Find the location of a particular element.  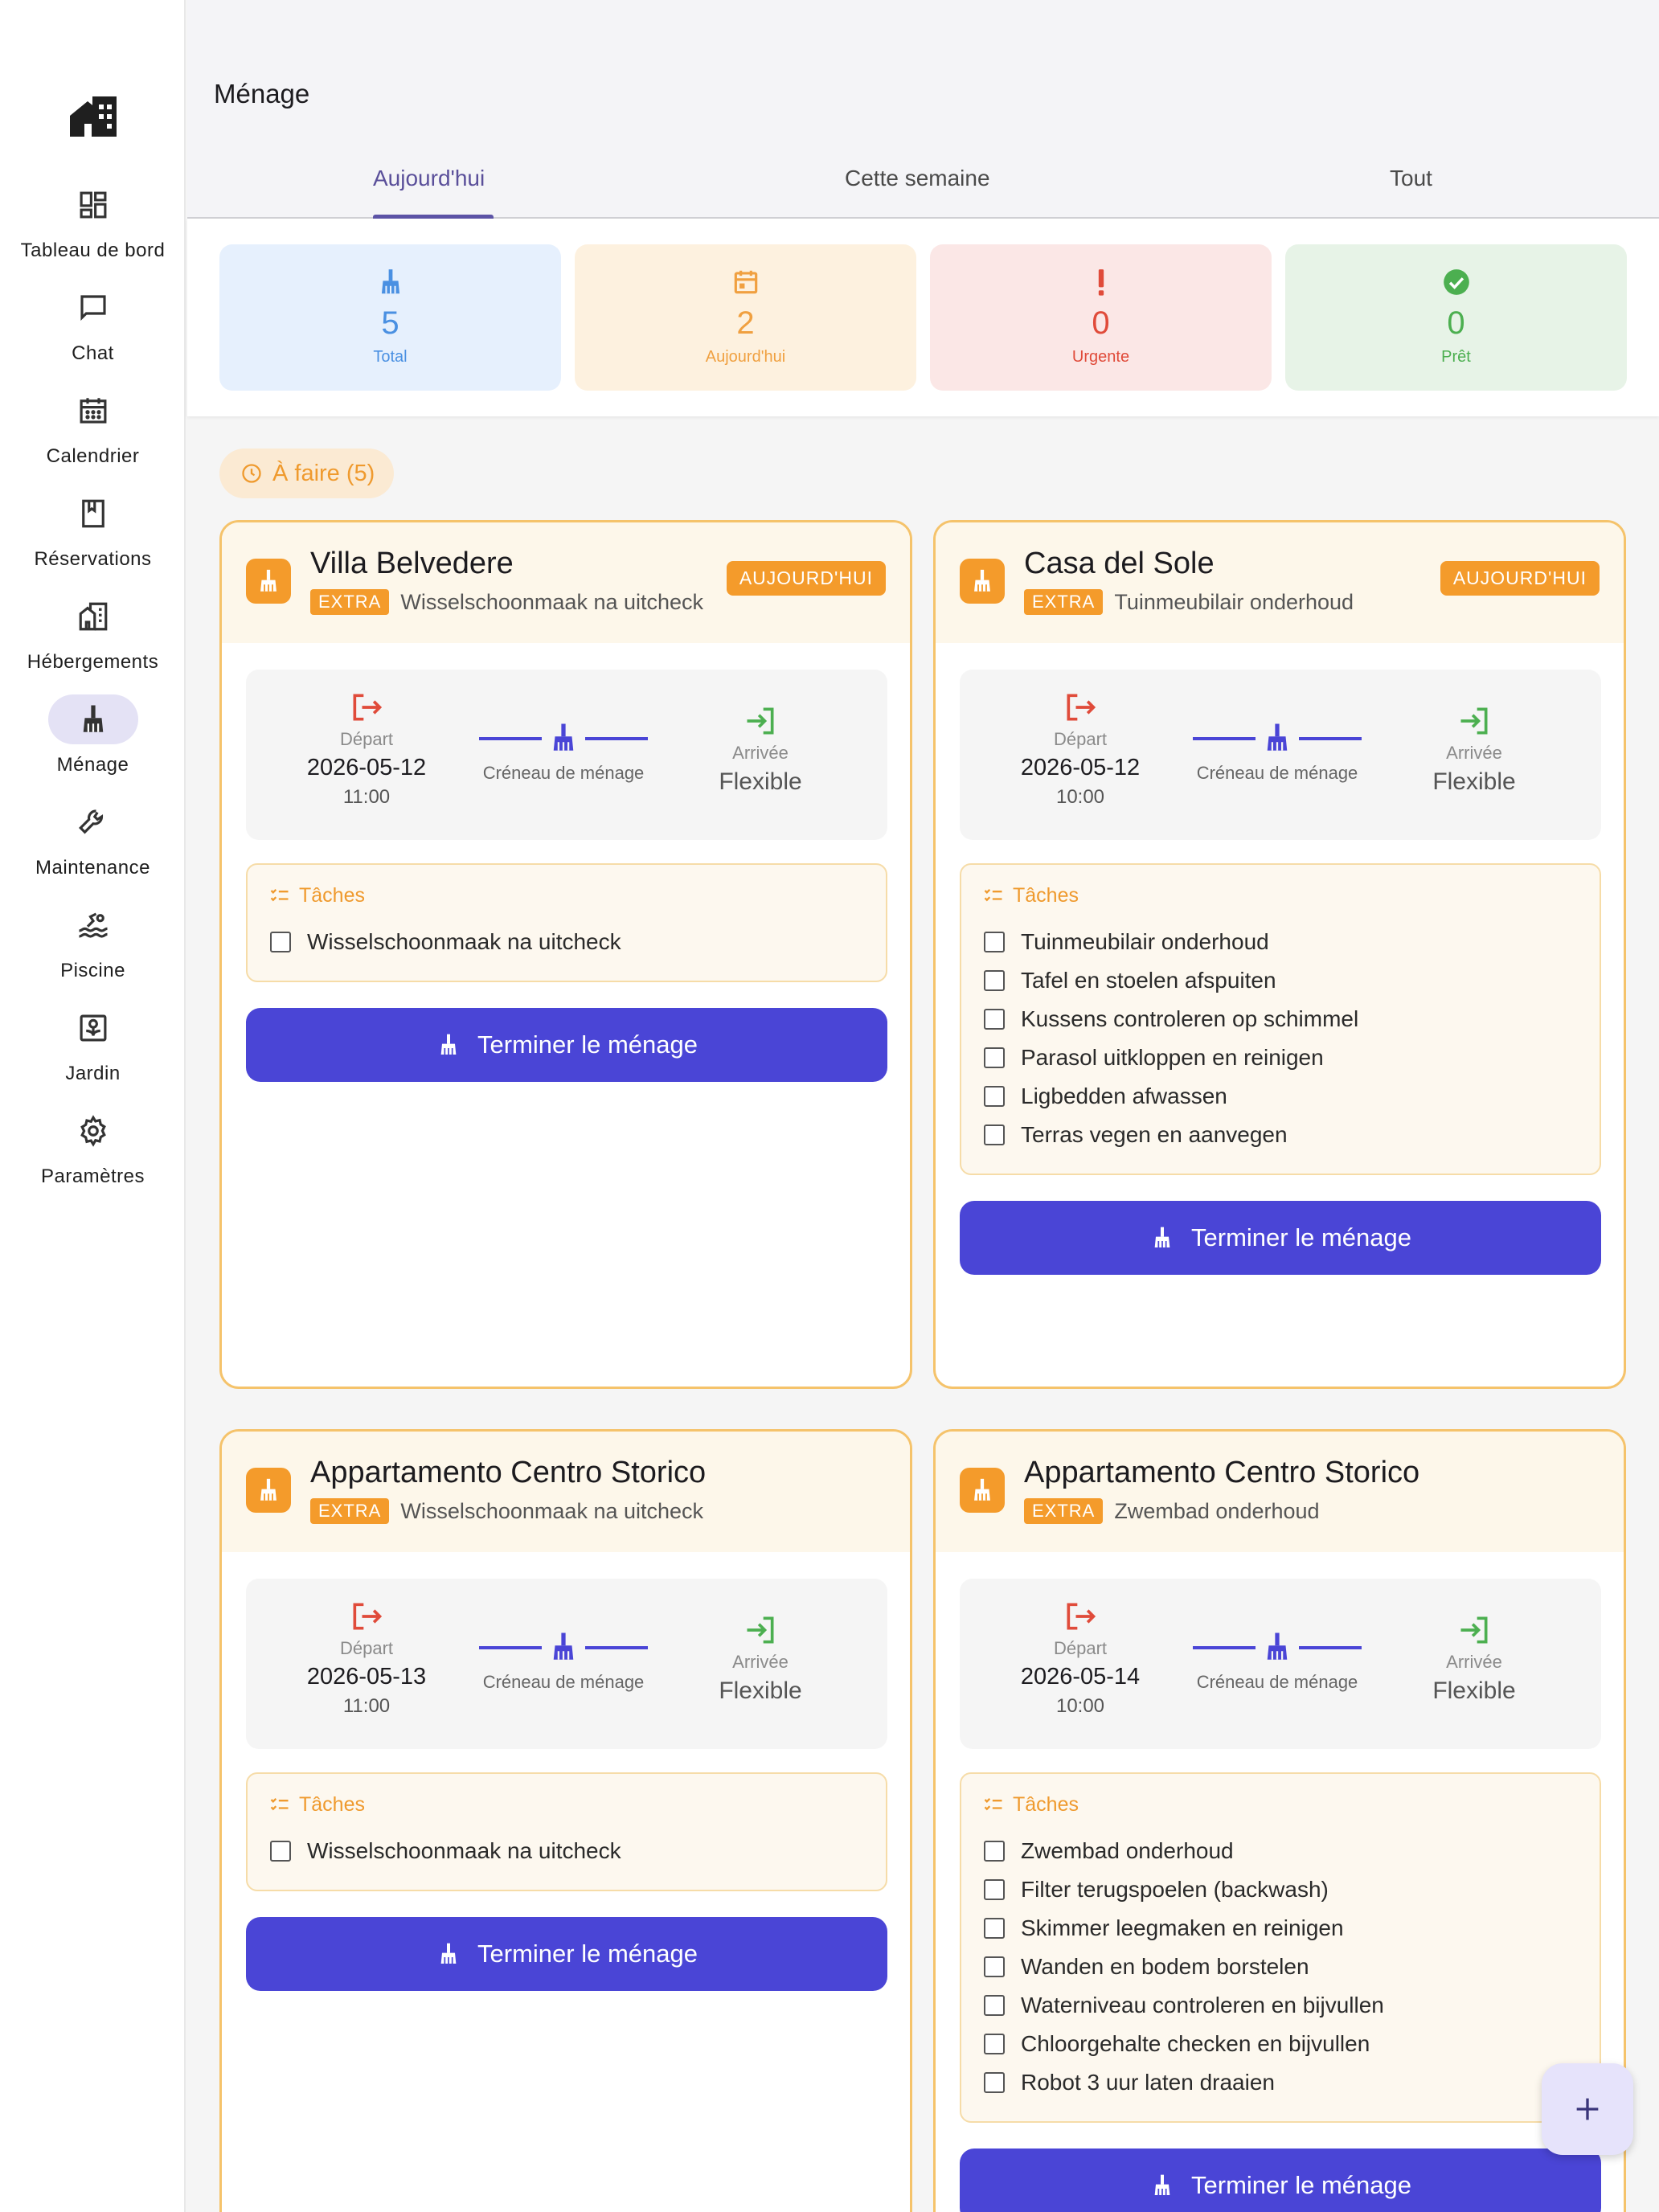

task-item: Zwembad onderhoud is located at coordinates (1109, 1851).